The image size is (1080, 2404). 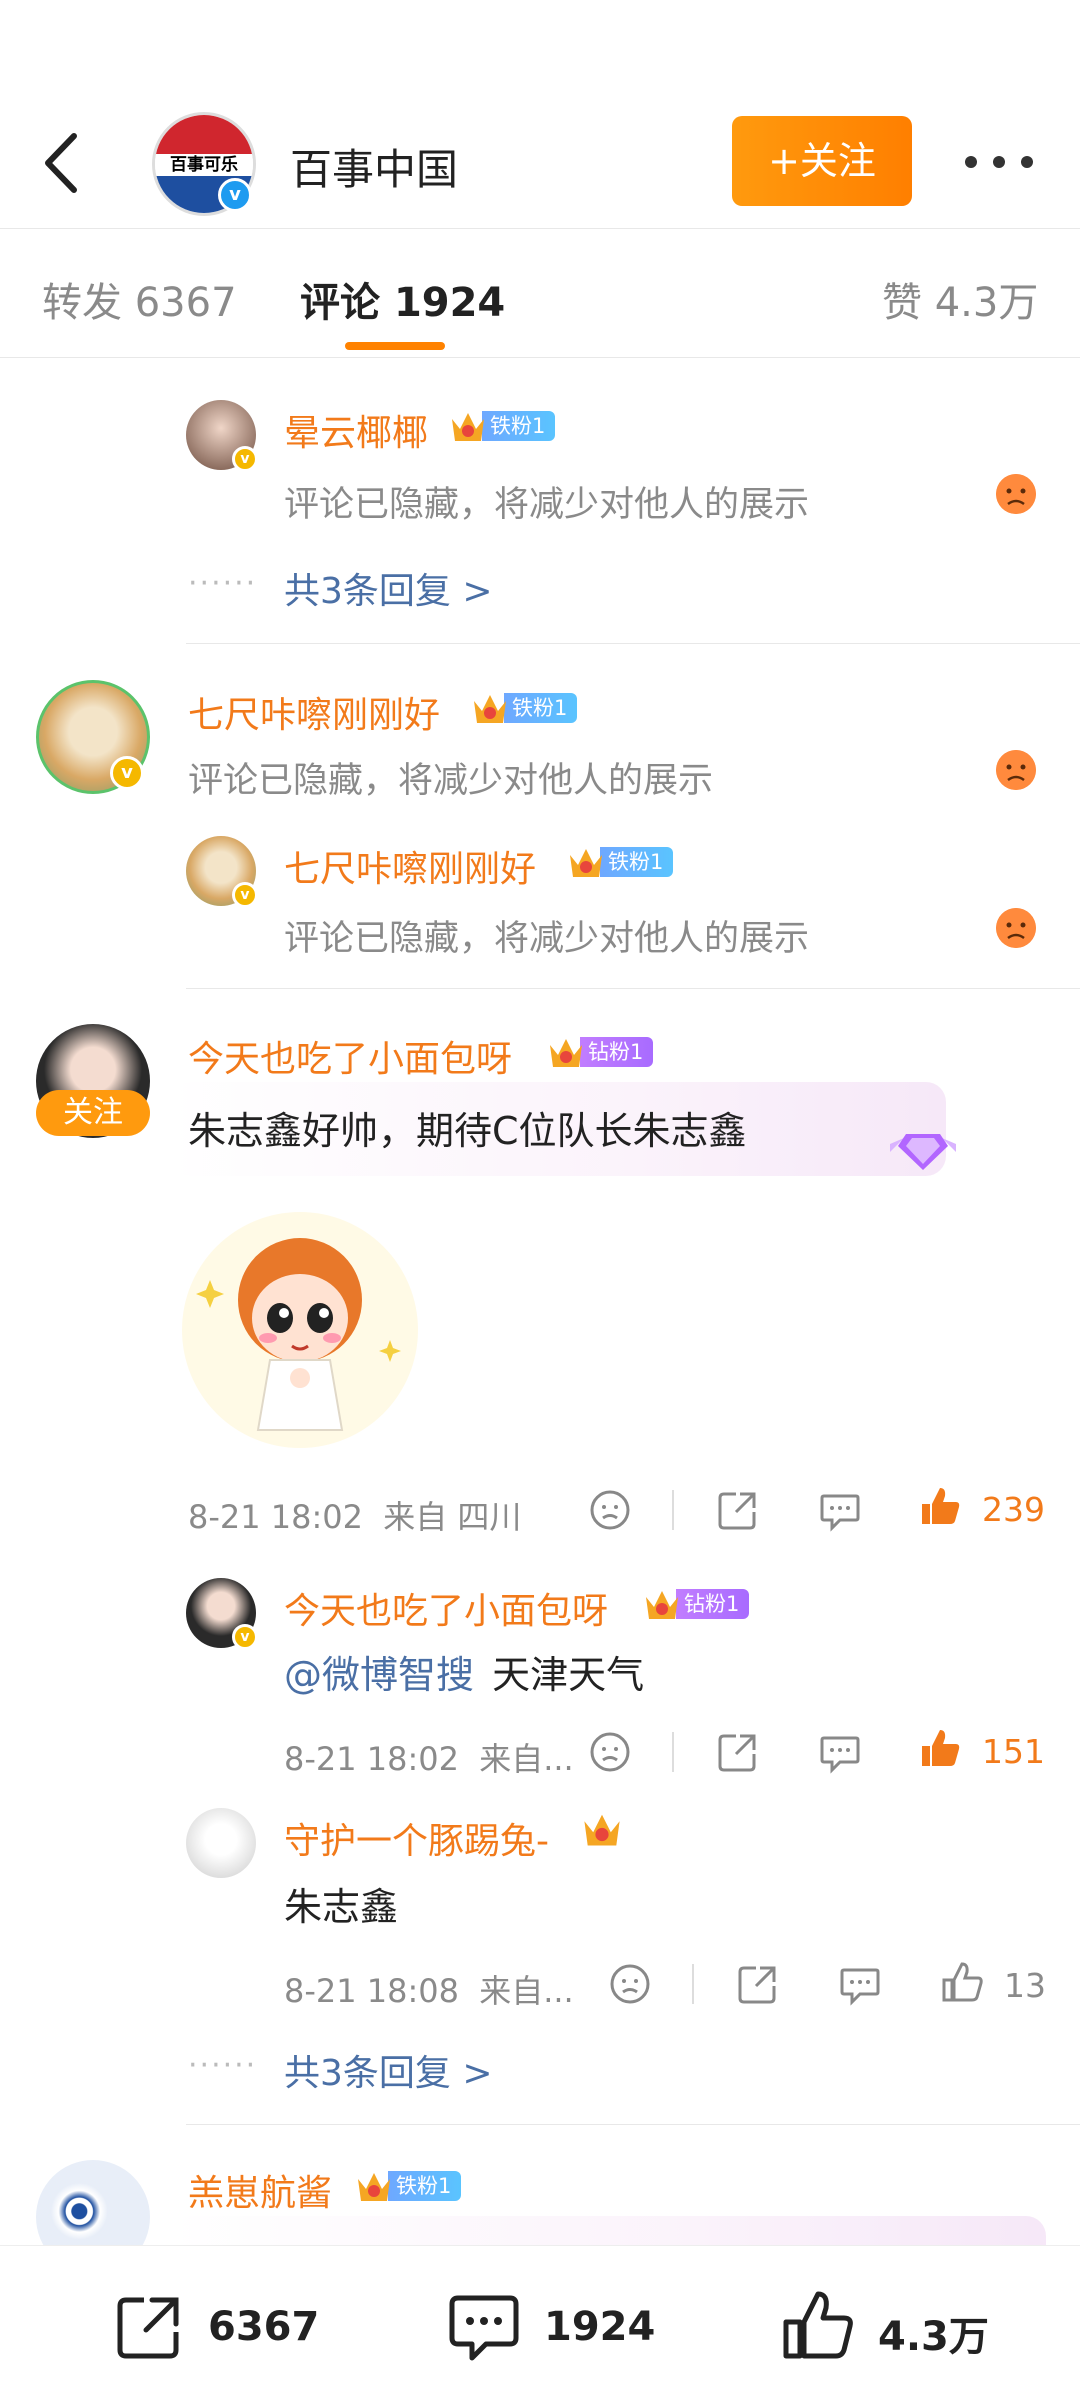 I want to click on like-count: 151, so click(x=1013, y=1751).